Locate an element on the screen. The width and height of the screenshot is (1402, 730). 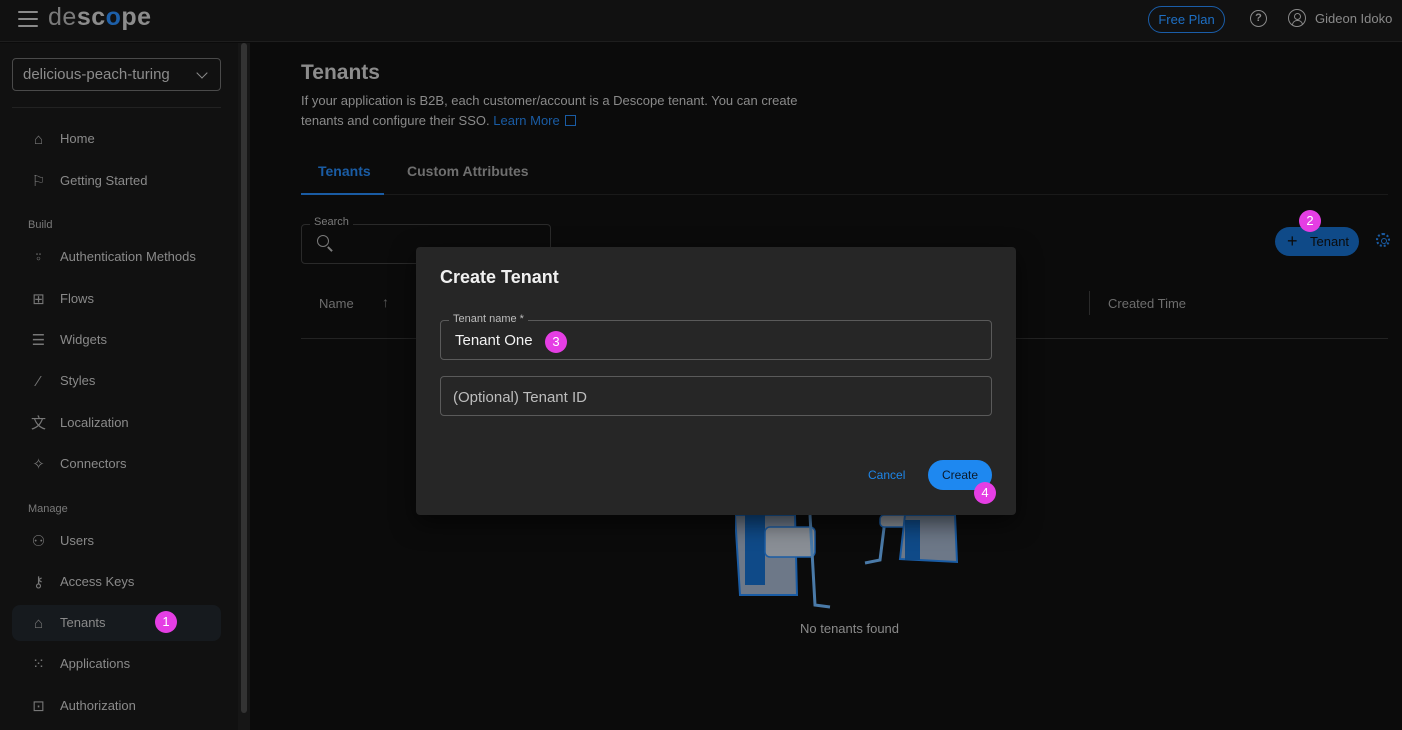
step-badge-1: 1 is located at coordinates (166, 622).